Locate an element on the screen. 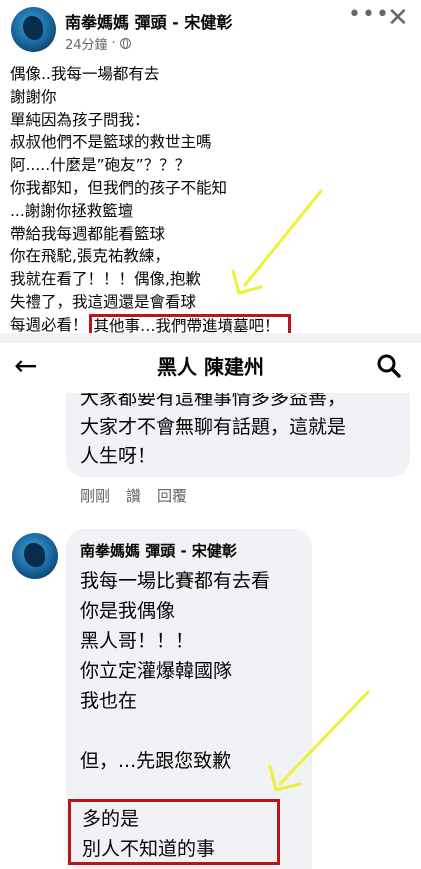 This screenshot has height=869, width=421. more-icon: ••• is located at coordinates (369, 14).